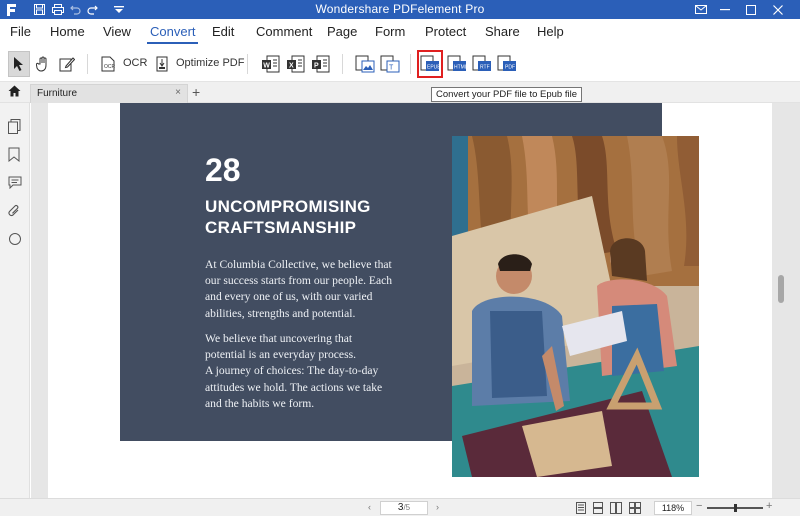  I want to click on menu-view: View, so click(117, 31).